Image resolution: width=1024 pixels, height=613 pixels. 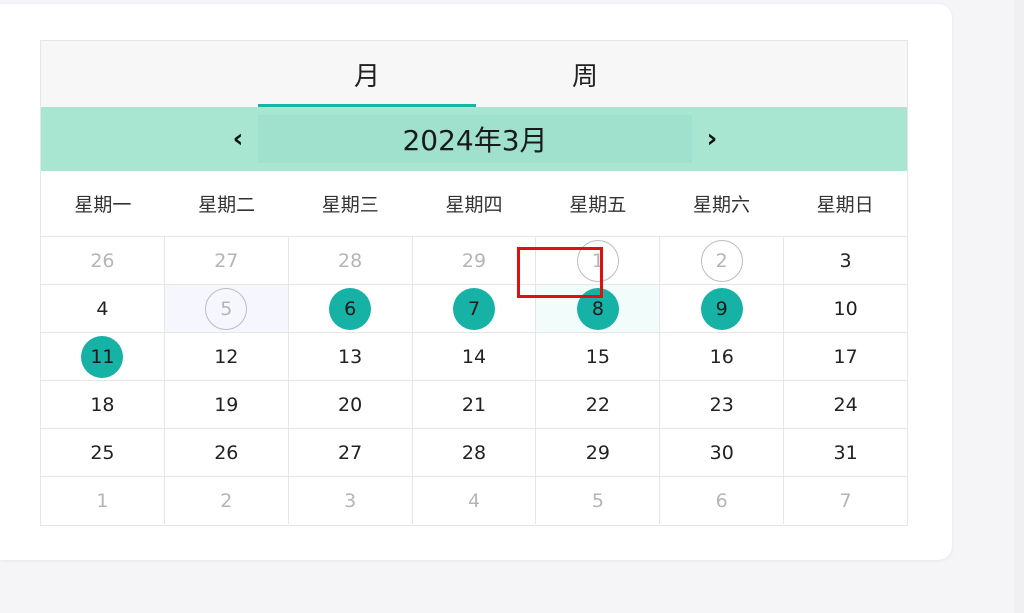 What do you see at coordinates (238, 139) in the screenshot?
I see `prev-month-chevron-icon: ‹` at bounding box center [238, 139].